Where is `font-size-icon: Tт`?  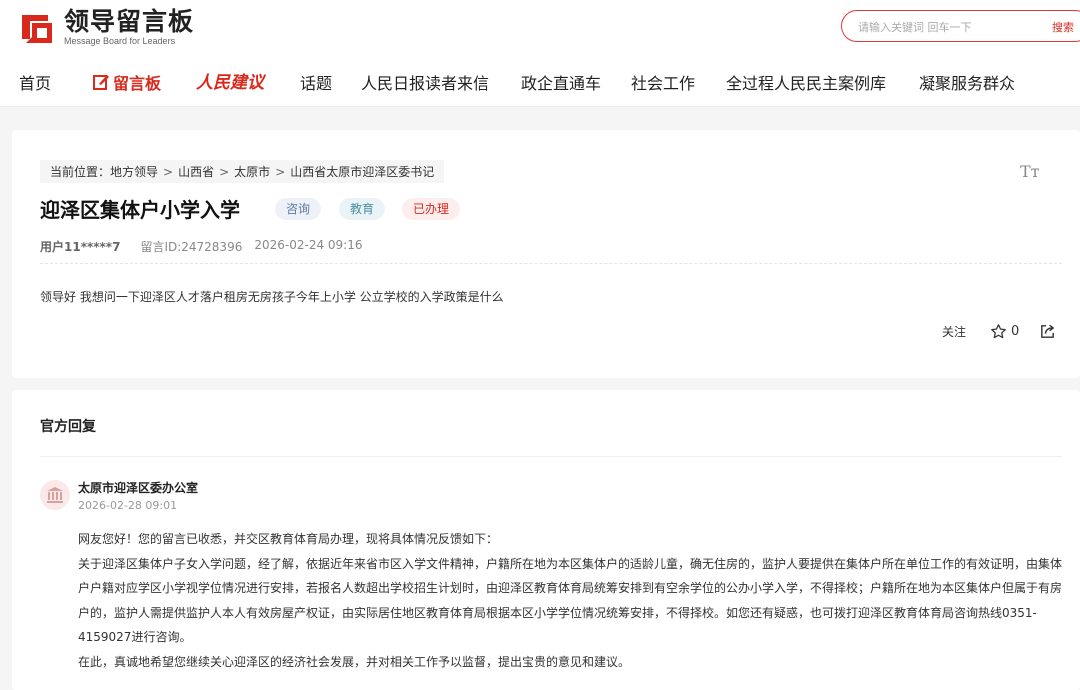
font-size-icon: Tт is located at coordinates (1030, 171).